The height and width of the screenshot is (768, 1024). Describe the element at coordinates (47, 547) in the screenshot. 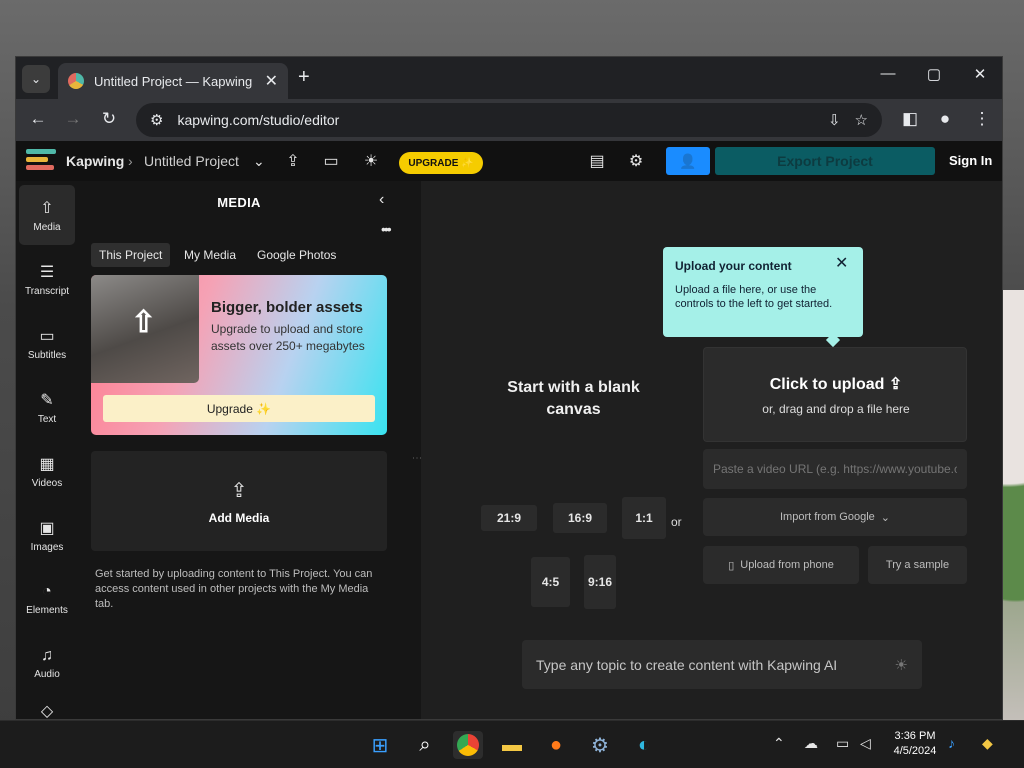

I see `rail-label: Images` at that location.